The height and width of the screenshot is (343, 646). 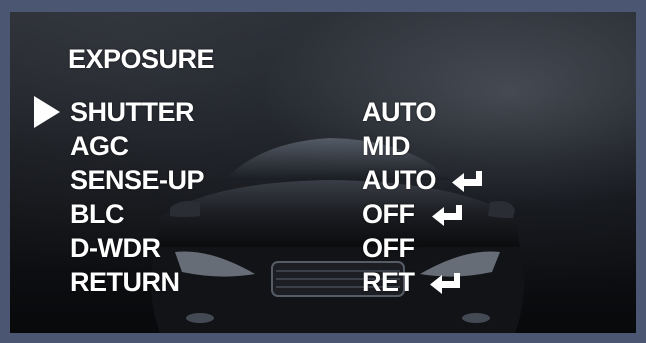 What do you see at coordinates (388, 248) in the screenshot?
I see `menu-item-d-wdr-value: OFF` at bounding box center [388, 248].